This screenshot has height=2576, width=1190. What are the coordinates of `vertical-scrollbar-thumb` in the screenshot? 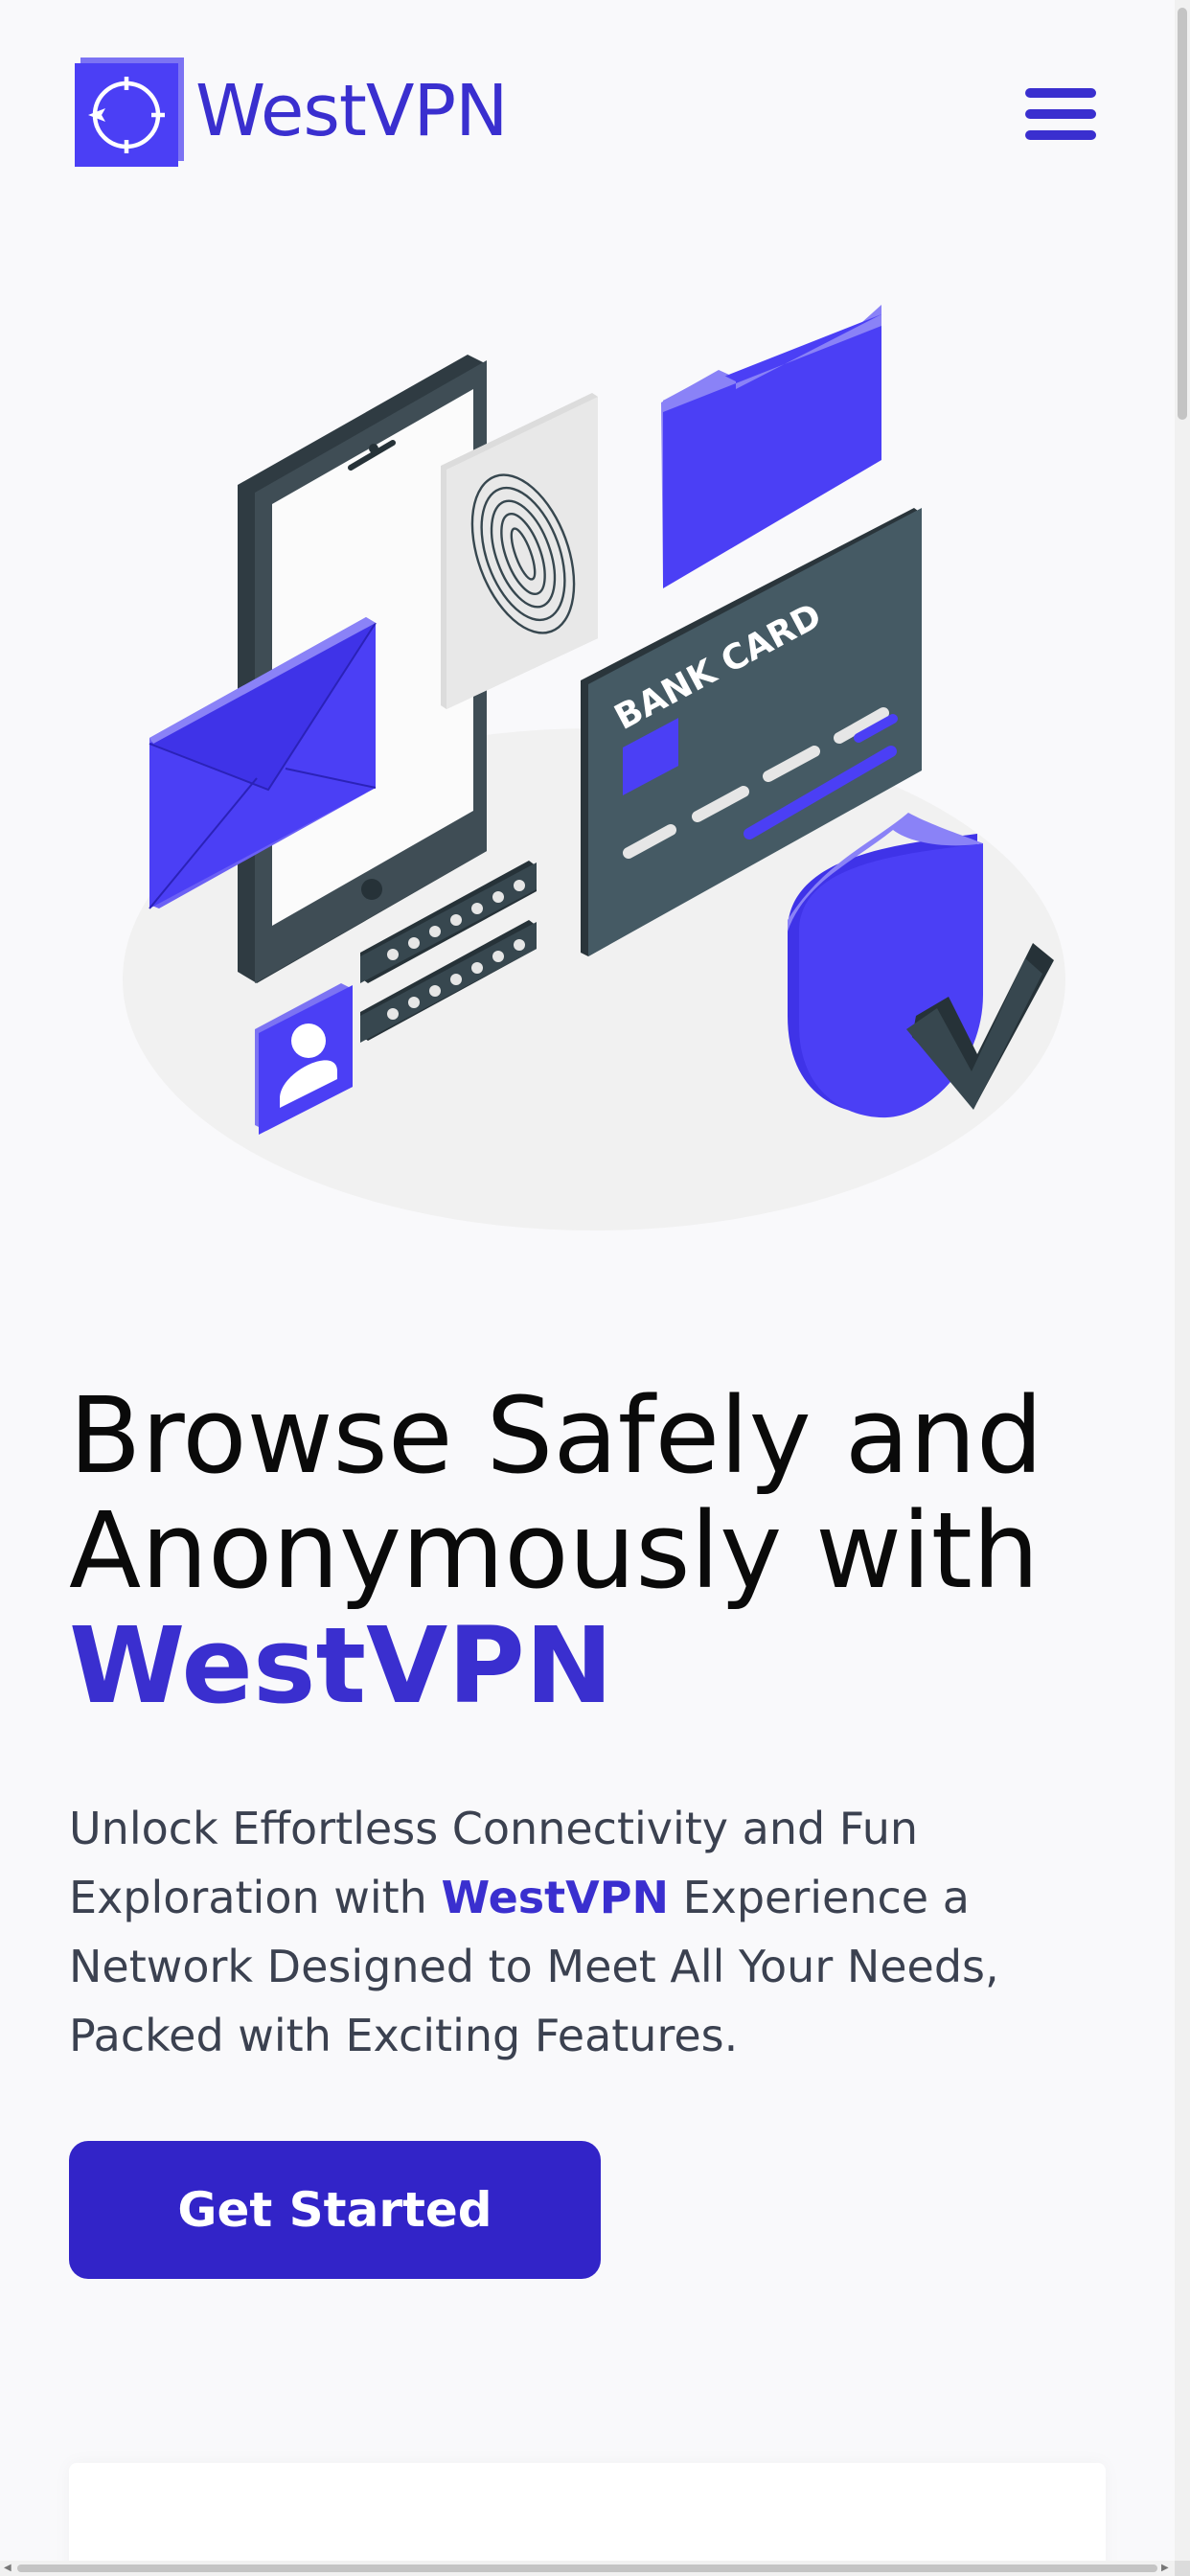 It's located at (1183, 214).